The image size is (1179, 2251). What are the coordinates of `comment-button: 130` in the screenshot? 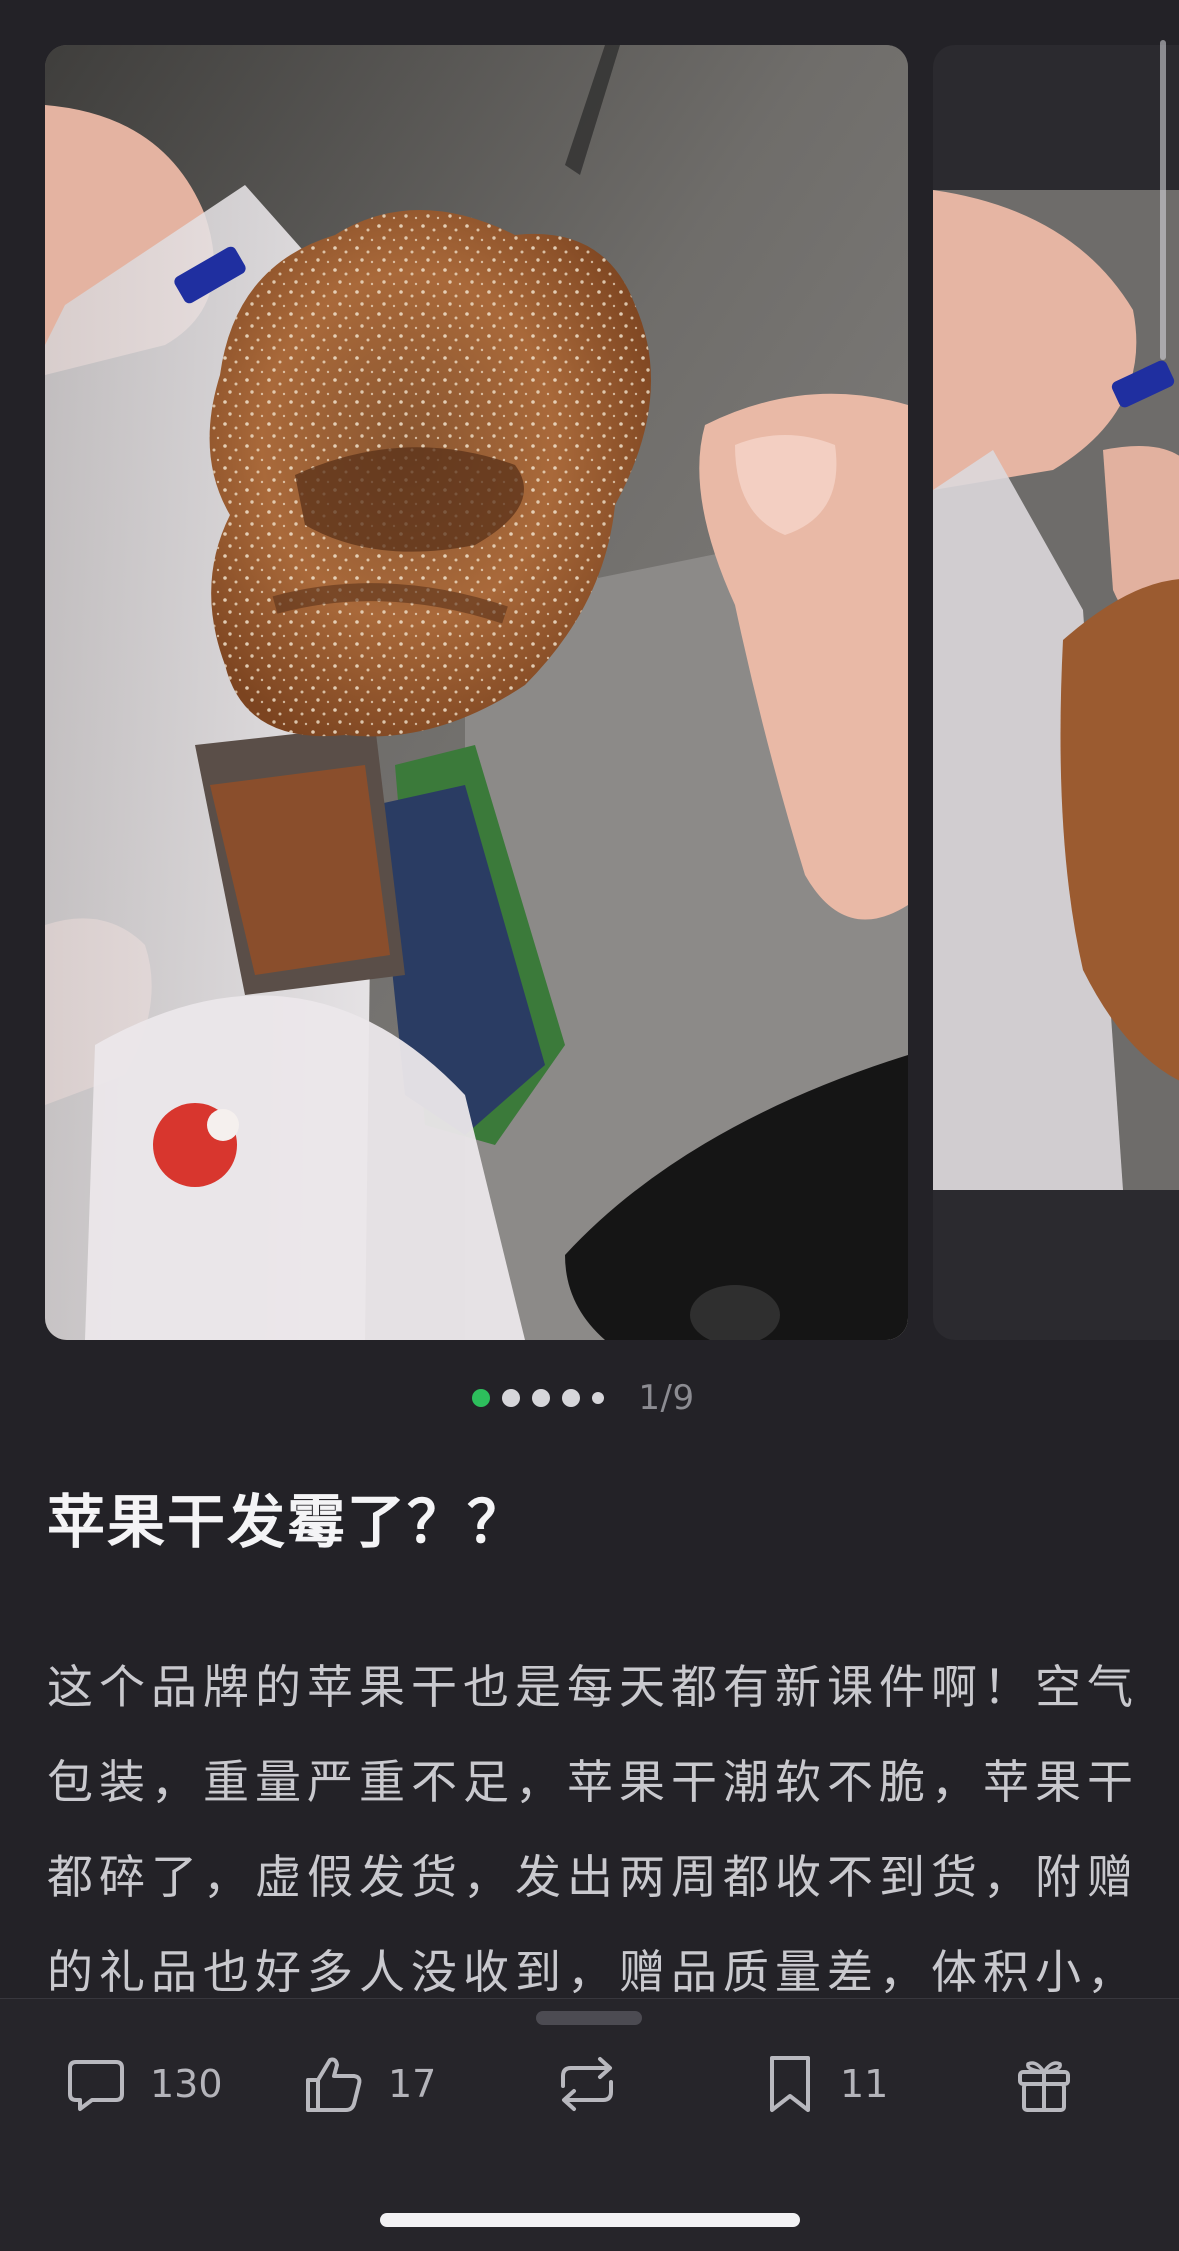 It's located at (143, 2084).